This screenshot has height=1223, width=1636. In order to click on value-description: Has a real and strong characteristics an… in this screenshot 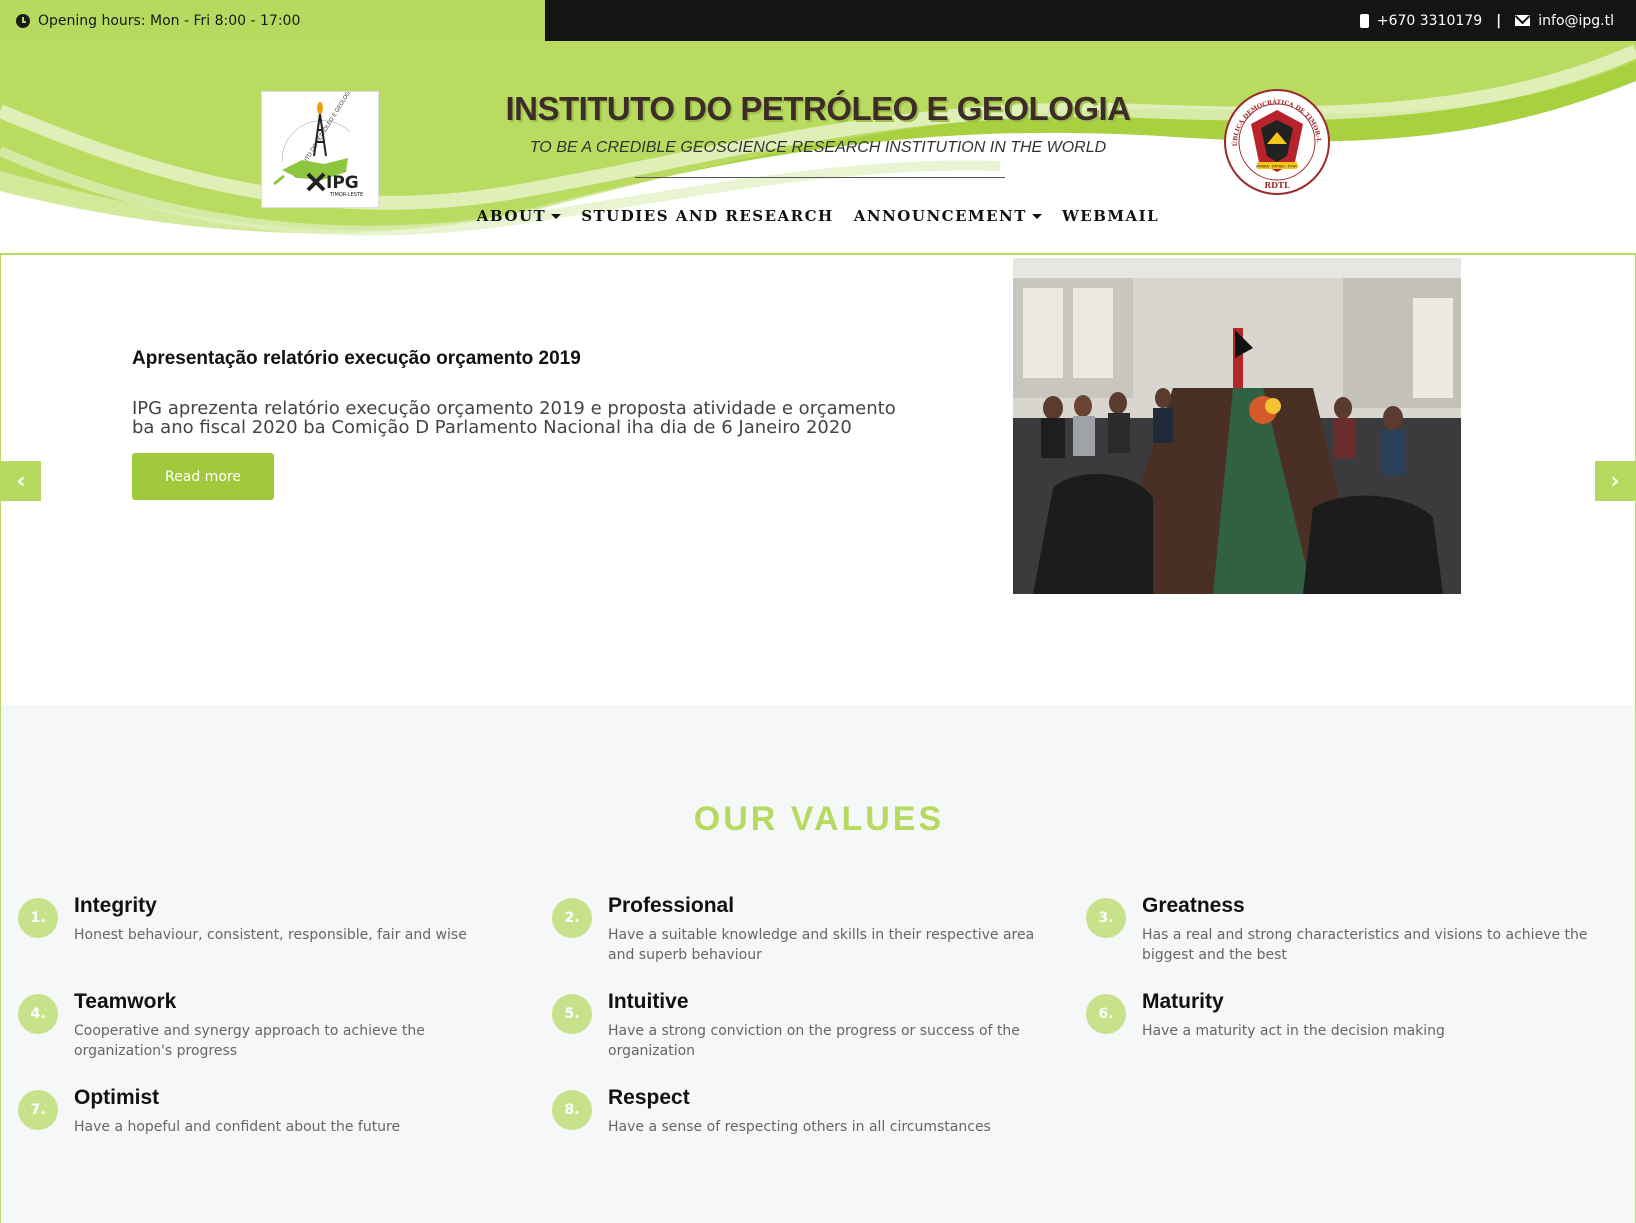, I will do `click(1365, 945)`.